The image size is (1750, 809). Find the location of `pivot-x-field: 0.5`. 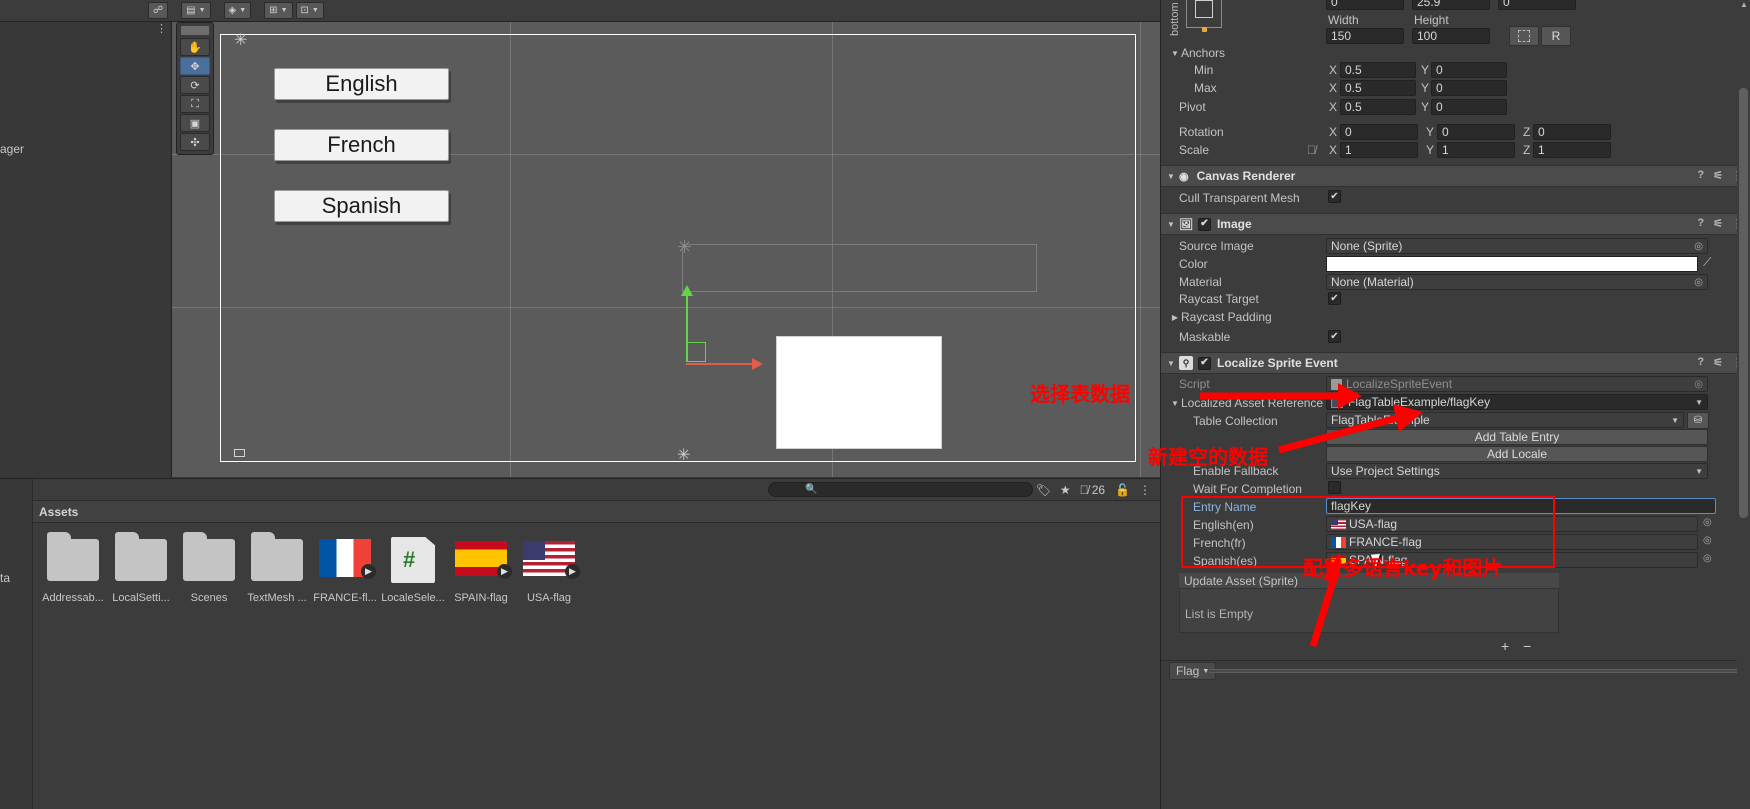

pivot-x-field: 0.5 is located at coordinates (1378, 107).